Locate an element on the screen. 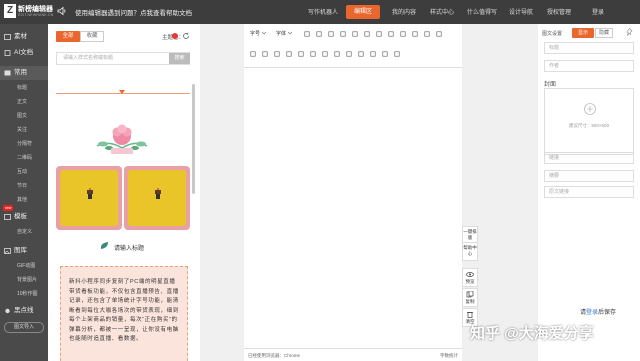 The width and height of the screenshot is (640, 361). cover-size-hint: 建议尺寸：900×500 is located at coordinates (589, 125).